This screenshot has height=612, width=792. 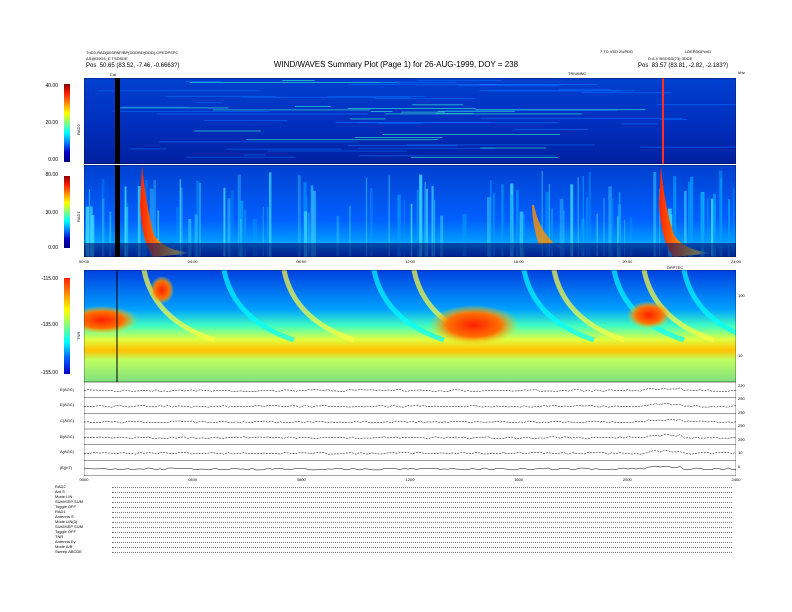 I want to click on x-tick: 24:00, so click(x=735, y=261).